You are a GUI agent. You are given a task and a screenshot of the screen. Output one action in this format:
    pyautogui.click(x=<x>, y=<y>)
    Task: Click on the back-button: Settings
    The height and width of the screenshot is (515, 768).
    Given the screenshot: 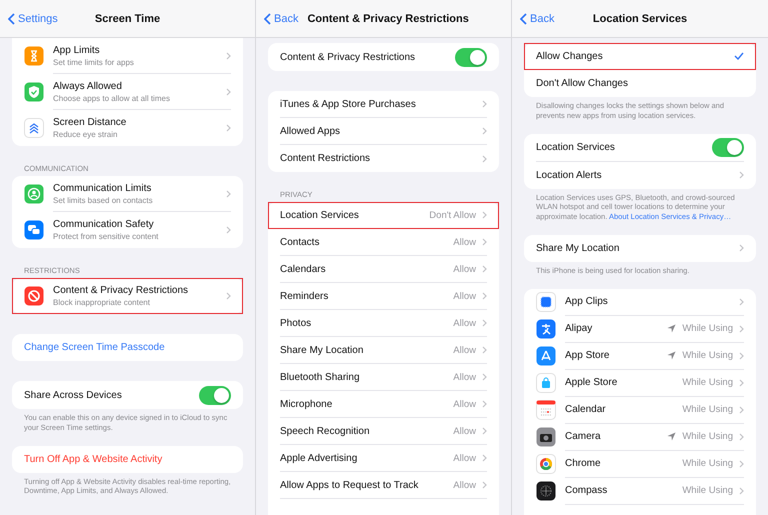 What is the action you would take?
    pyautogui.click(x=33, y=18)
    